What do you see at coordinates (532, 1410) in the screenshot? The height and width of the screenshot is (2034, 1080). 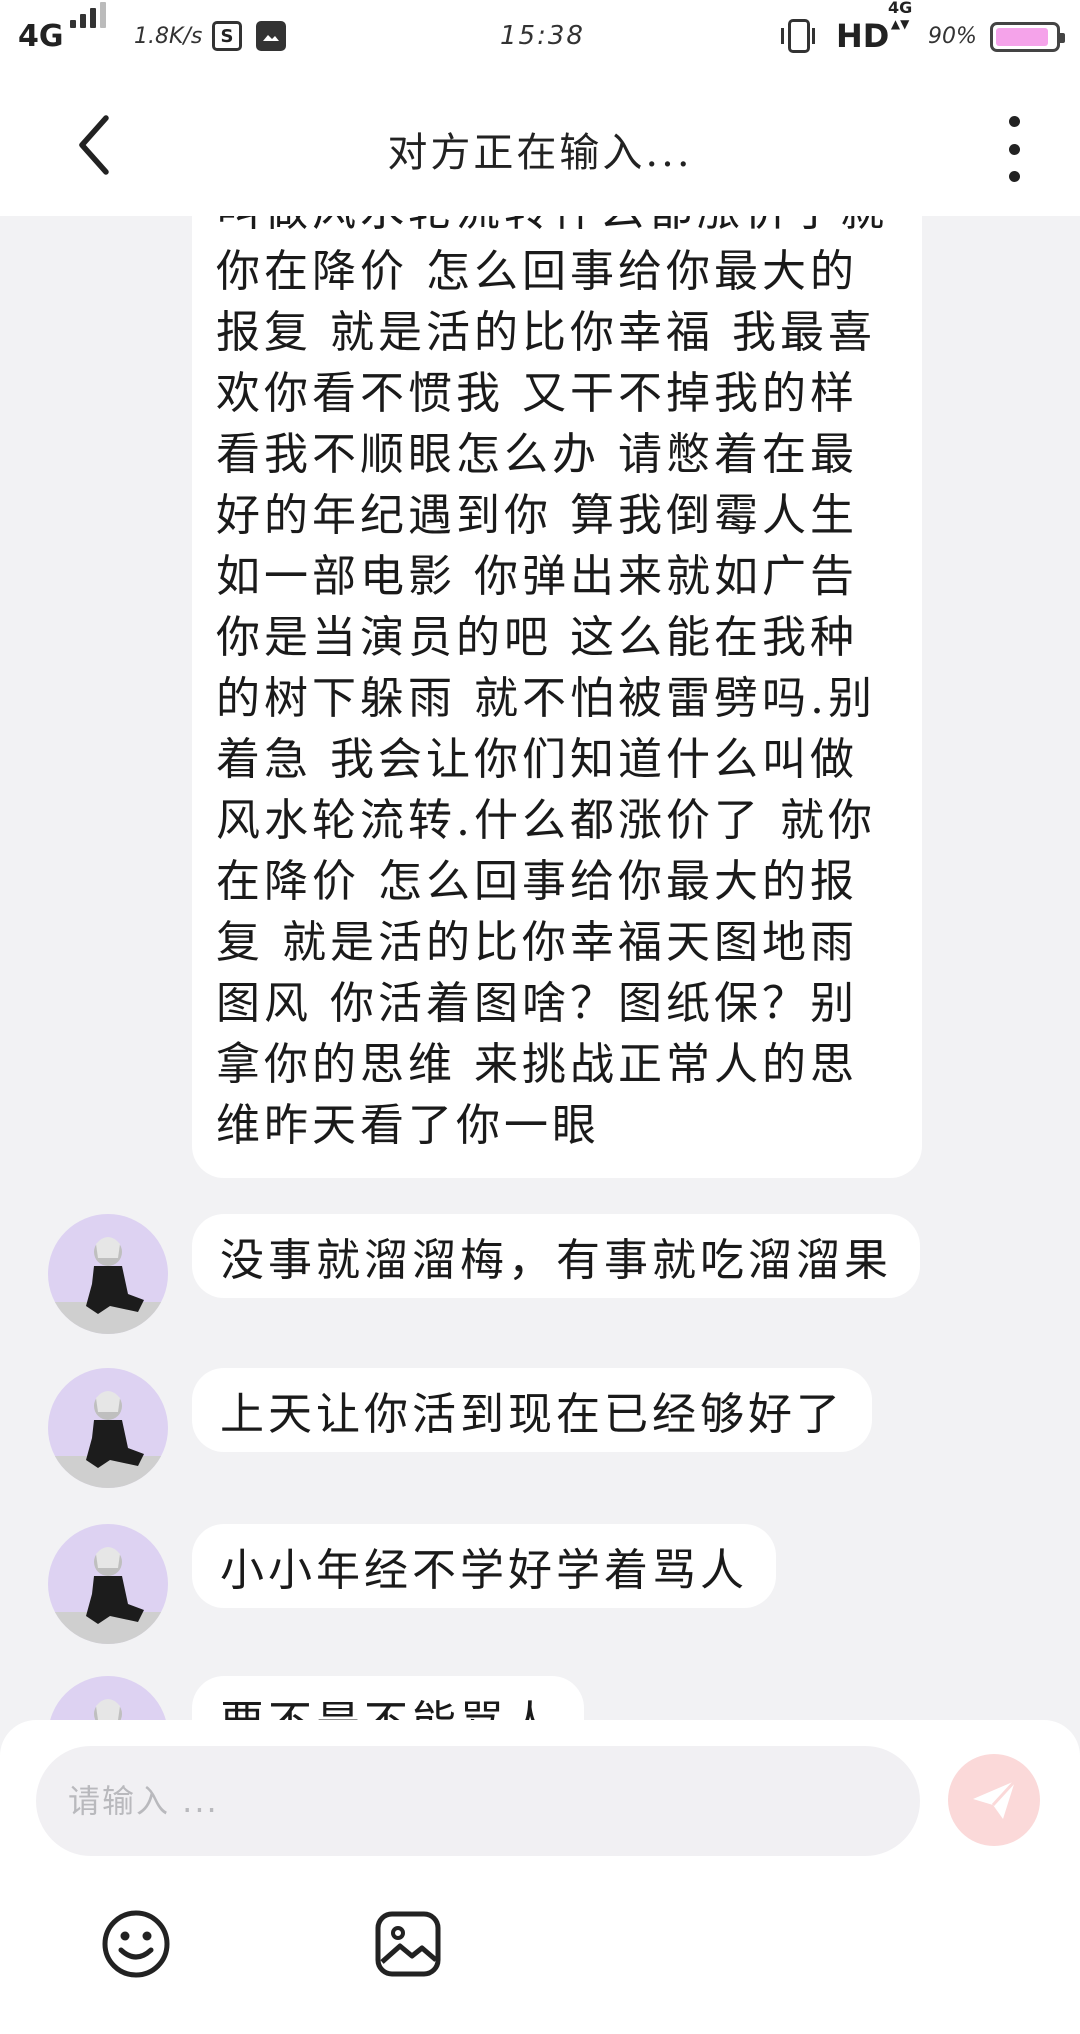 I see `message-bubble: 上天让你活到现在已经够好了` at bounding box center [532, 1410].